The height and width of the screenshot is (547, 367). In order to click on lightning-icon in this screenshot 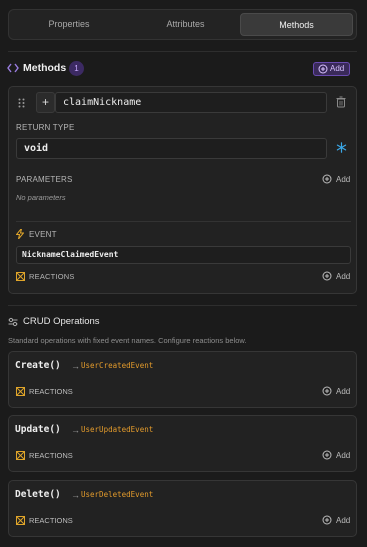, I will do `click(20, 234)`.